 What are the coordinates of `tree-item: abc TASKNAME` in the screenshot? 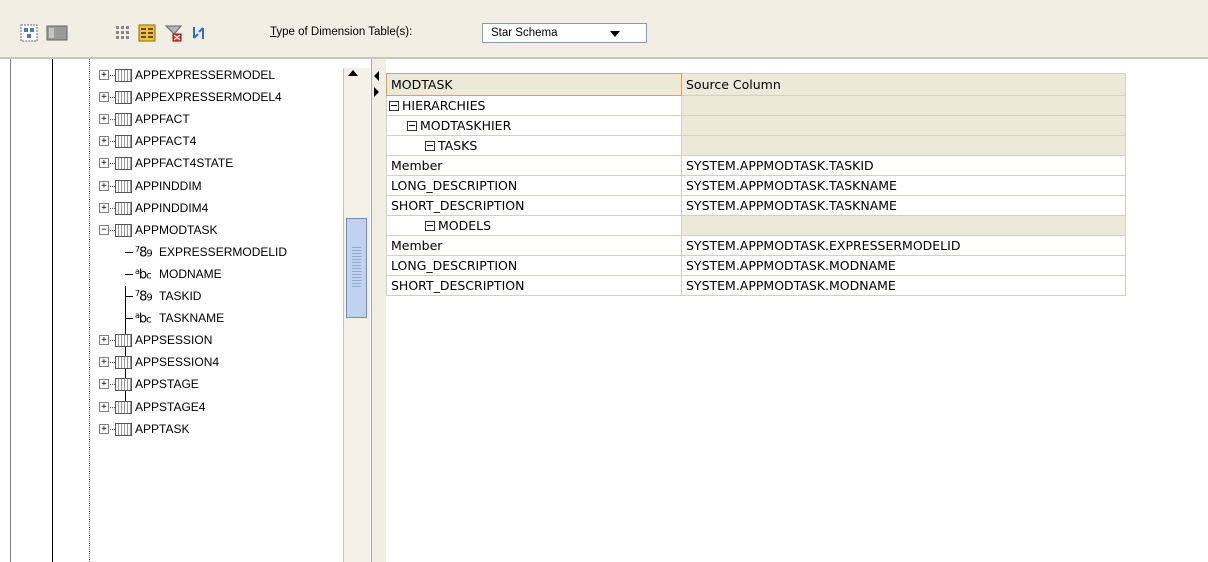 It's located at (176, 318).